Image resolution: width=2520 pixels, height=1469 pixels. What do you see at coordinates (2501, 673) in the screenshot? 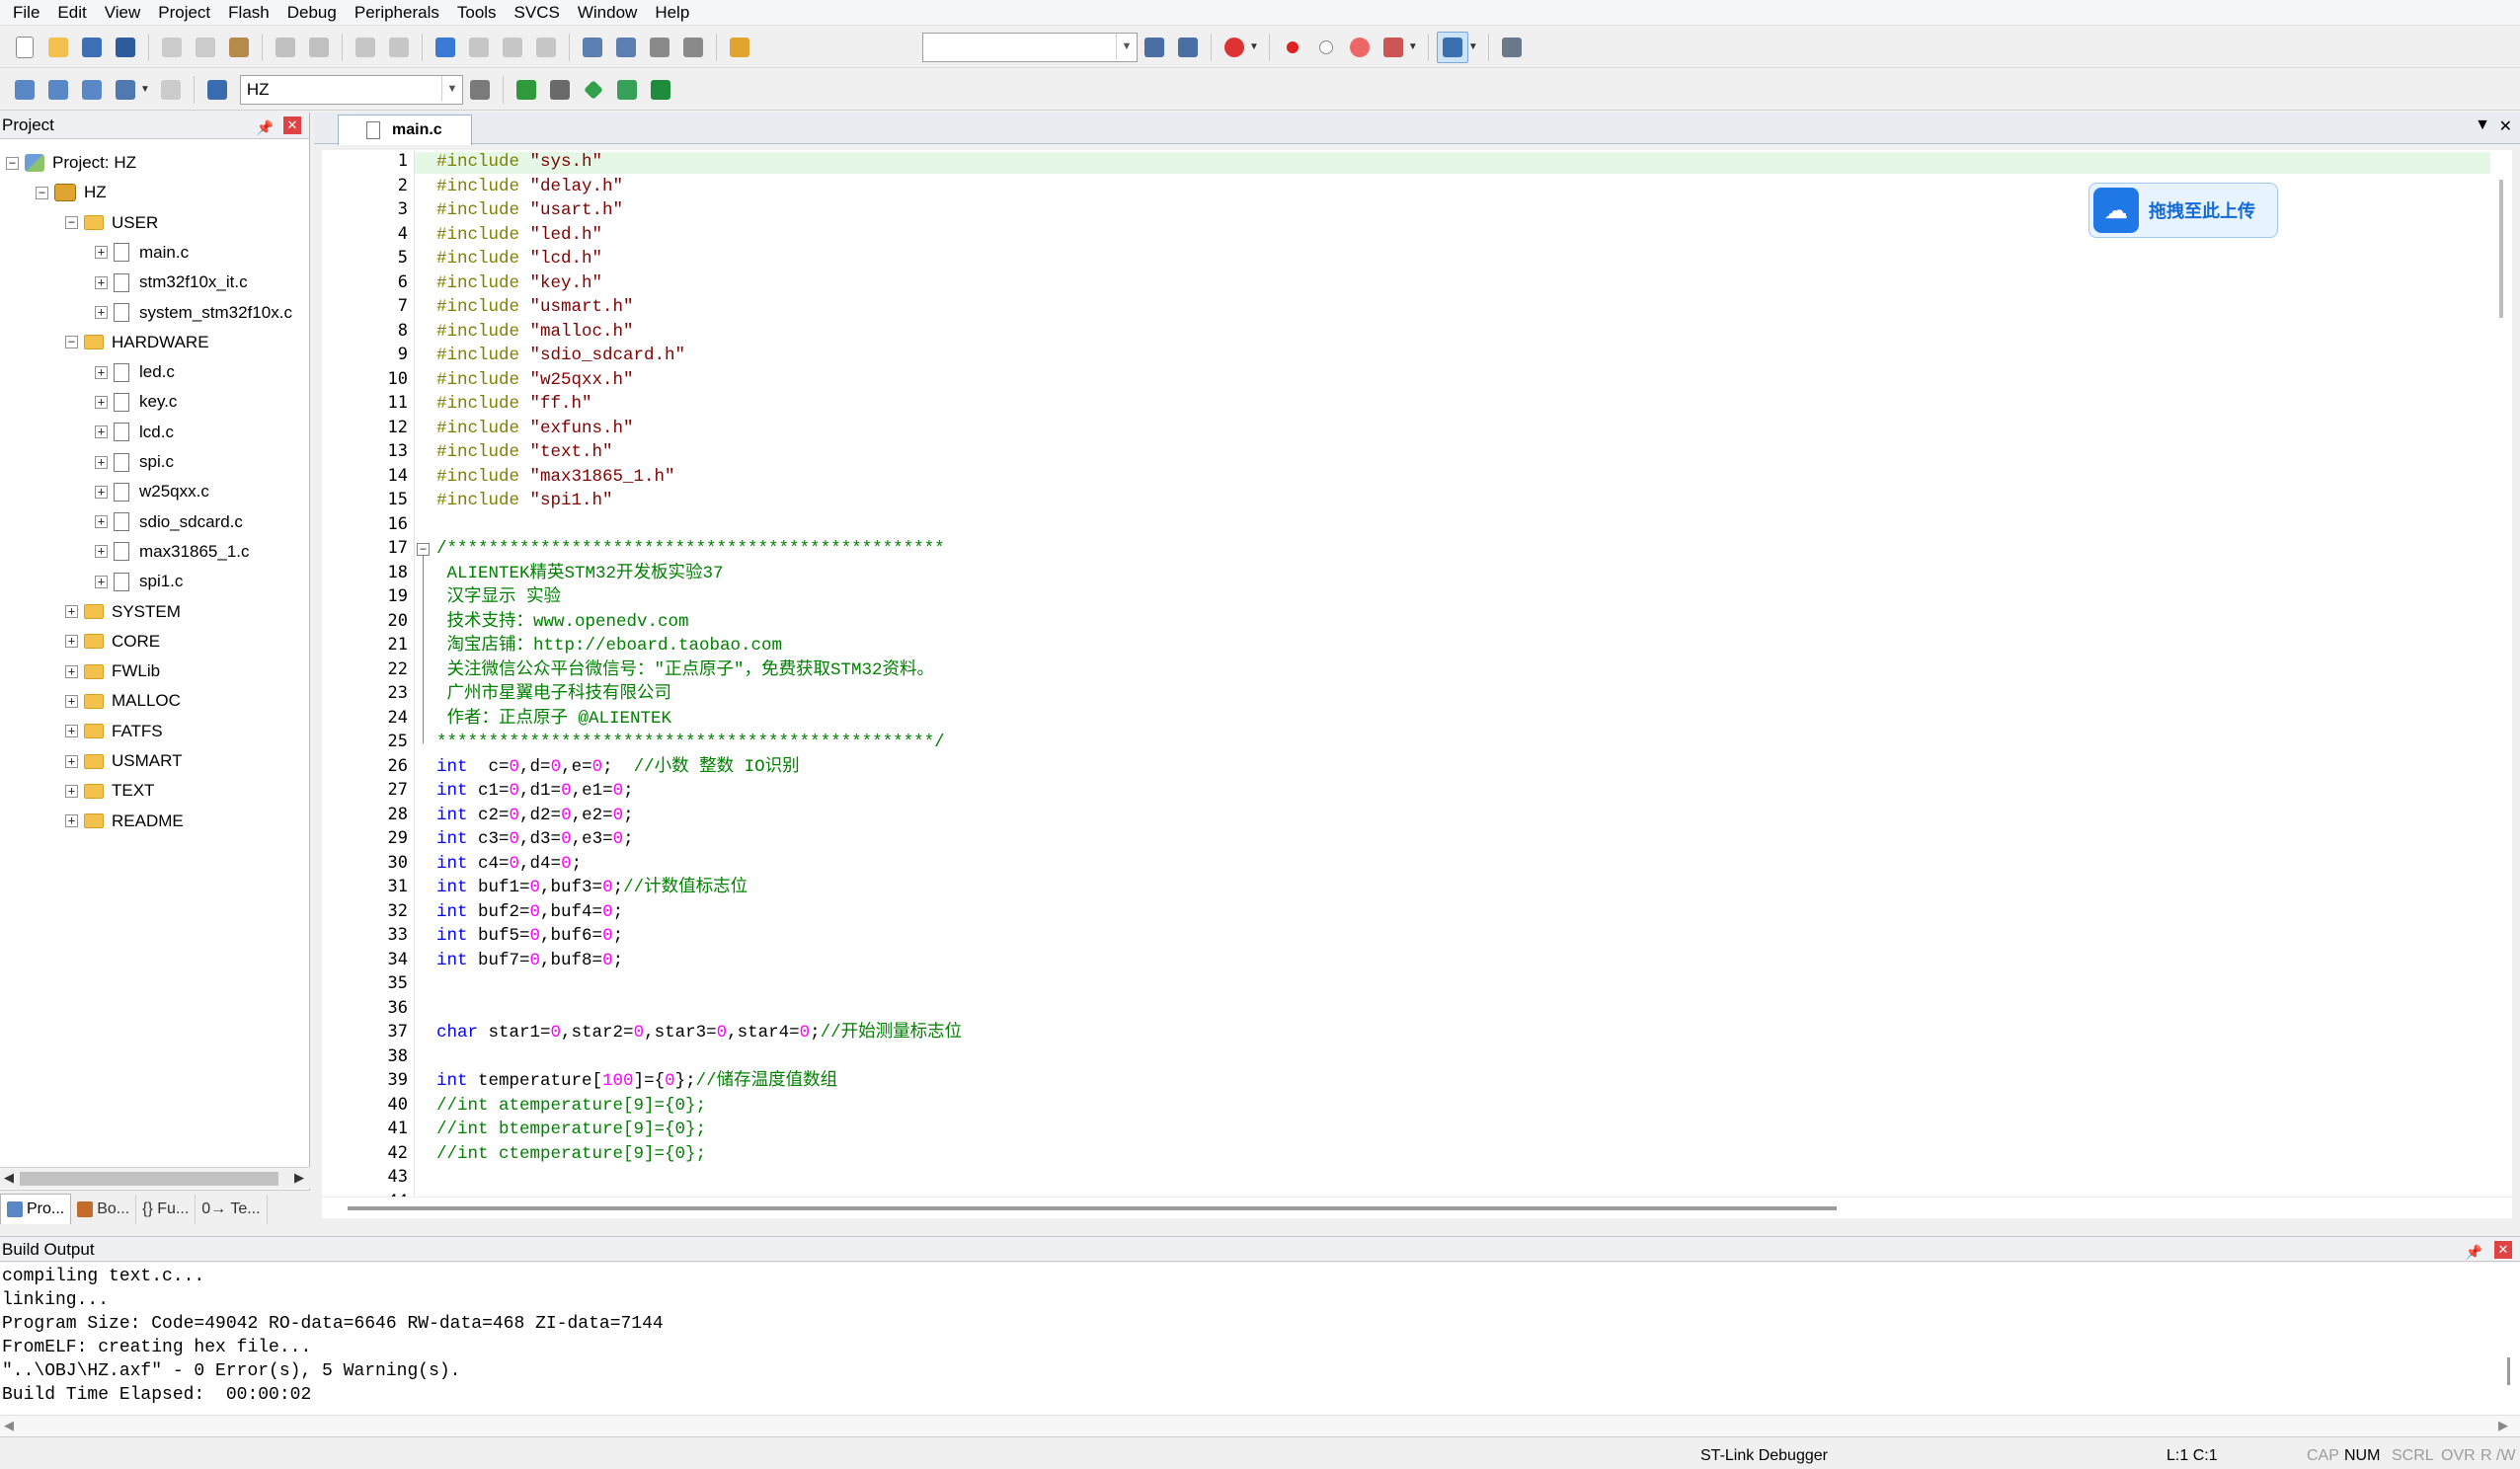
I see `editor-vertical-scrollbar` at bounding box center [2501, 673].